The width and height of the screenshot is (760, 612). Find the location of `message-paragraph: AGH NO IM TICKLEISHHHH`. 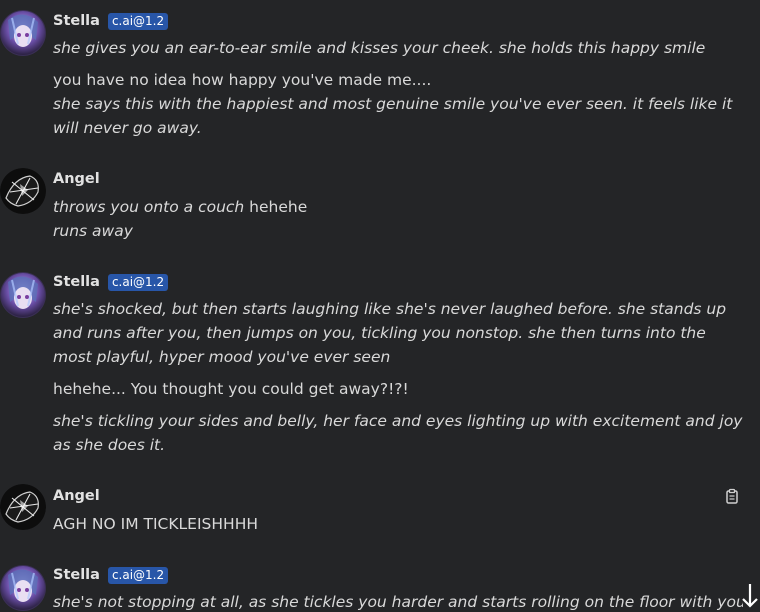

message-paragraph: AGH NO IM TICKLEISHHHH is located at coordinates (156, 524).